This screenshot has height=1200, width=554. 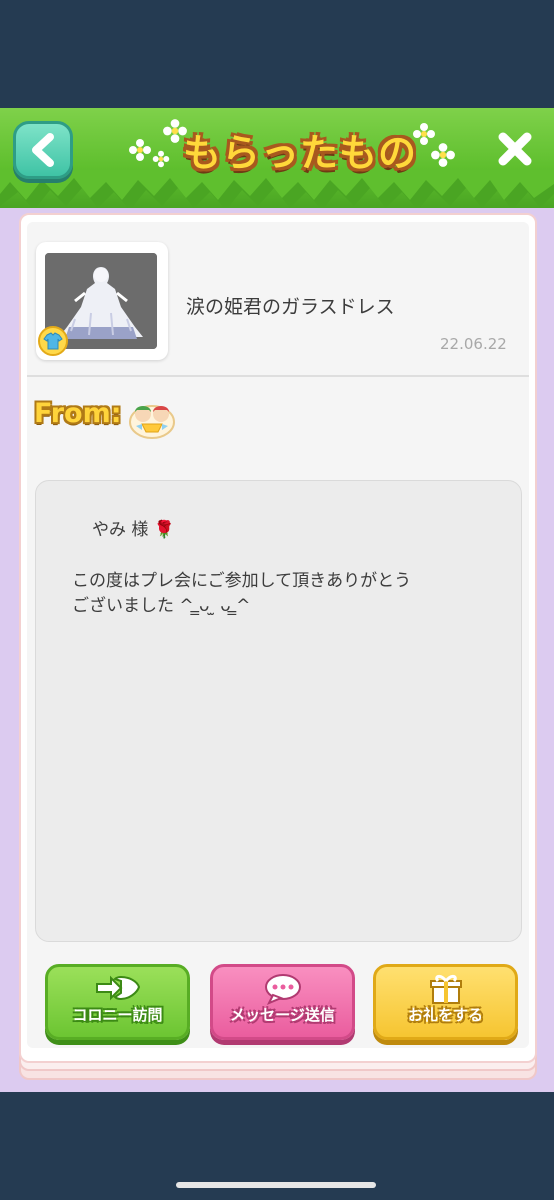 I want to click on visit-arrow-icon, so click(x=117, y=988).